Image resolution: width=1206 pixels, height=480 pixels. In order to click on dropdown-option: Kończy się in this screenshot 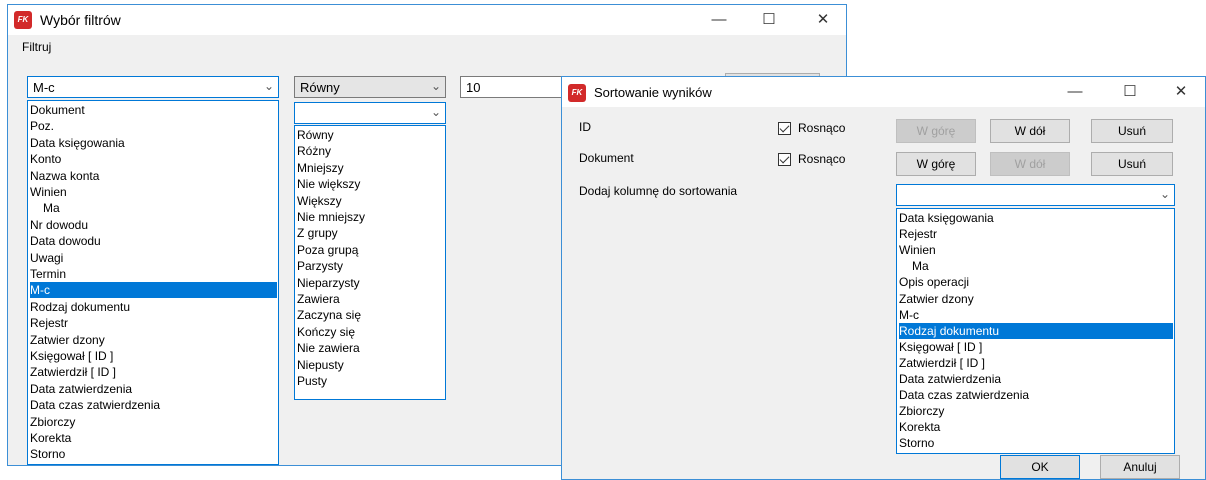, I will do `click(370, 332)`.